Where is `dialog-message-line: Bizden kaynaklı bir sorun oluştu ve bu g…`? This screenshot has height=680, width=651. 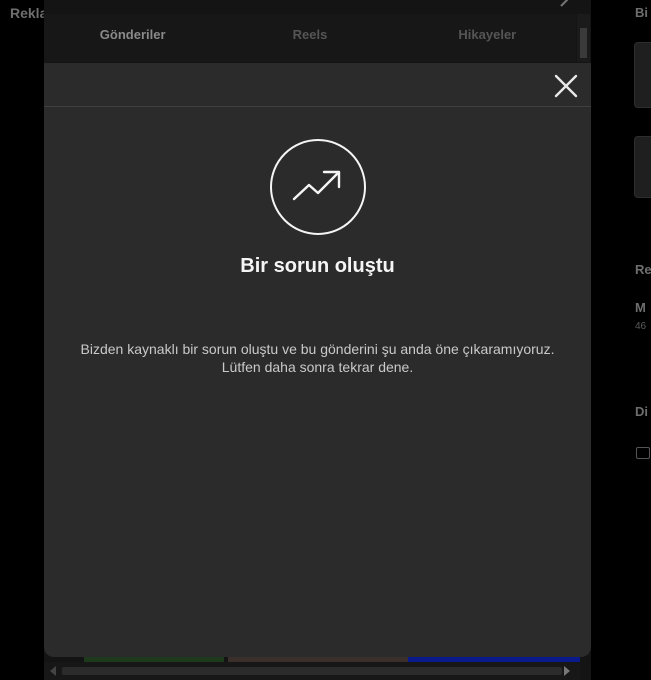
dialog-message-line: Bizden kaynaklı bir sorun oluştu ve bu g… is located at coordinates (317, 349).